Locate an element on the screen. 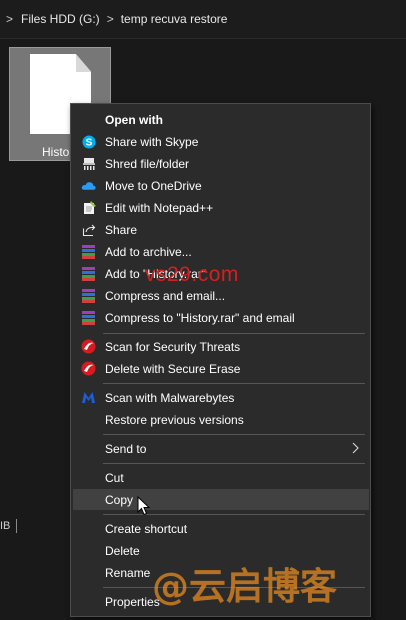 Image resolution: width=406 pixels, height=620 pixels. menu-item-label: Share is located at coordinates (121, 229).